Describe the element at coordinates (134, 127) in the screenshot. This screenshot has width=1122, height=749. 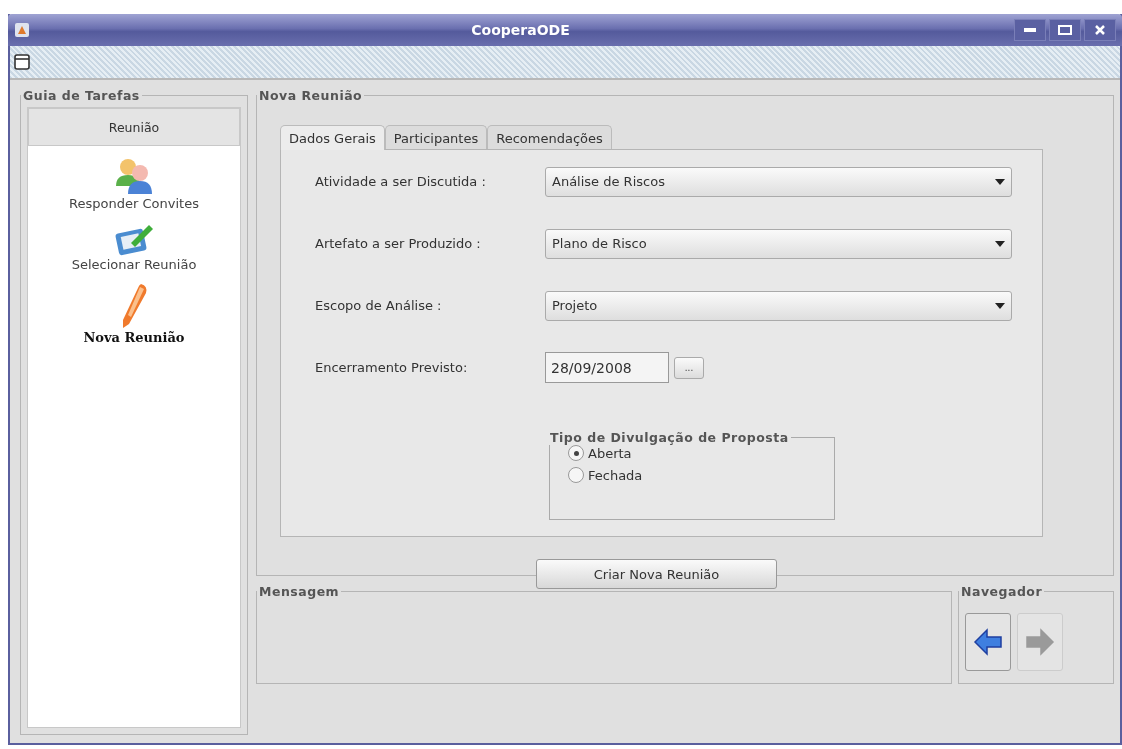
I see `section-header: Reunião` at that location.